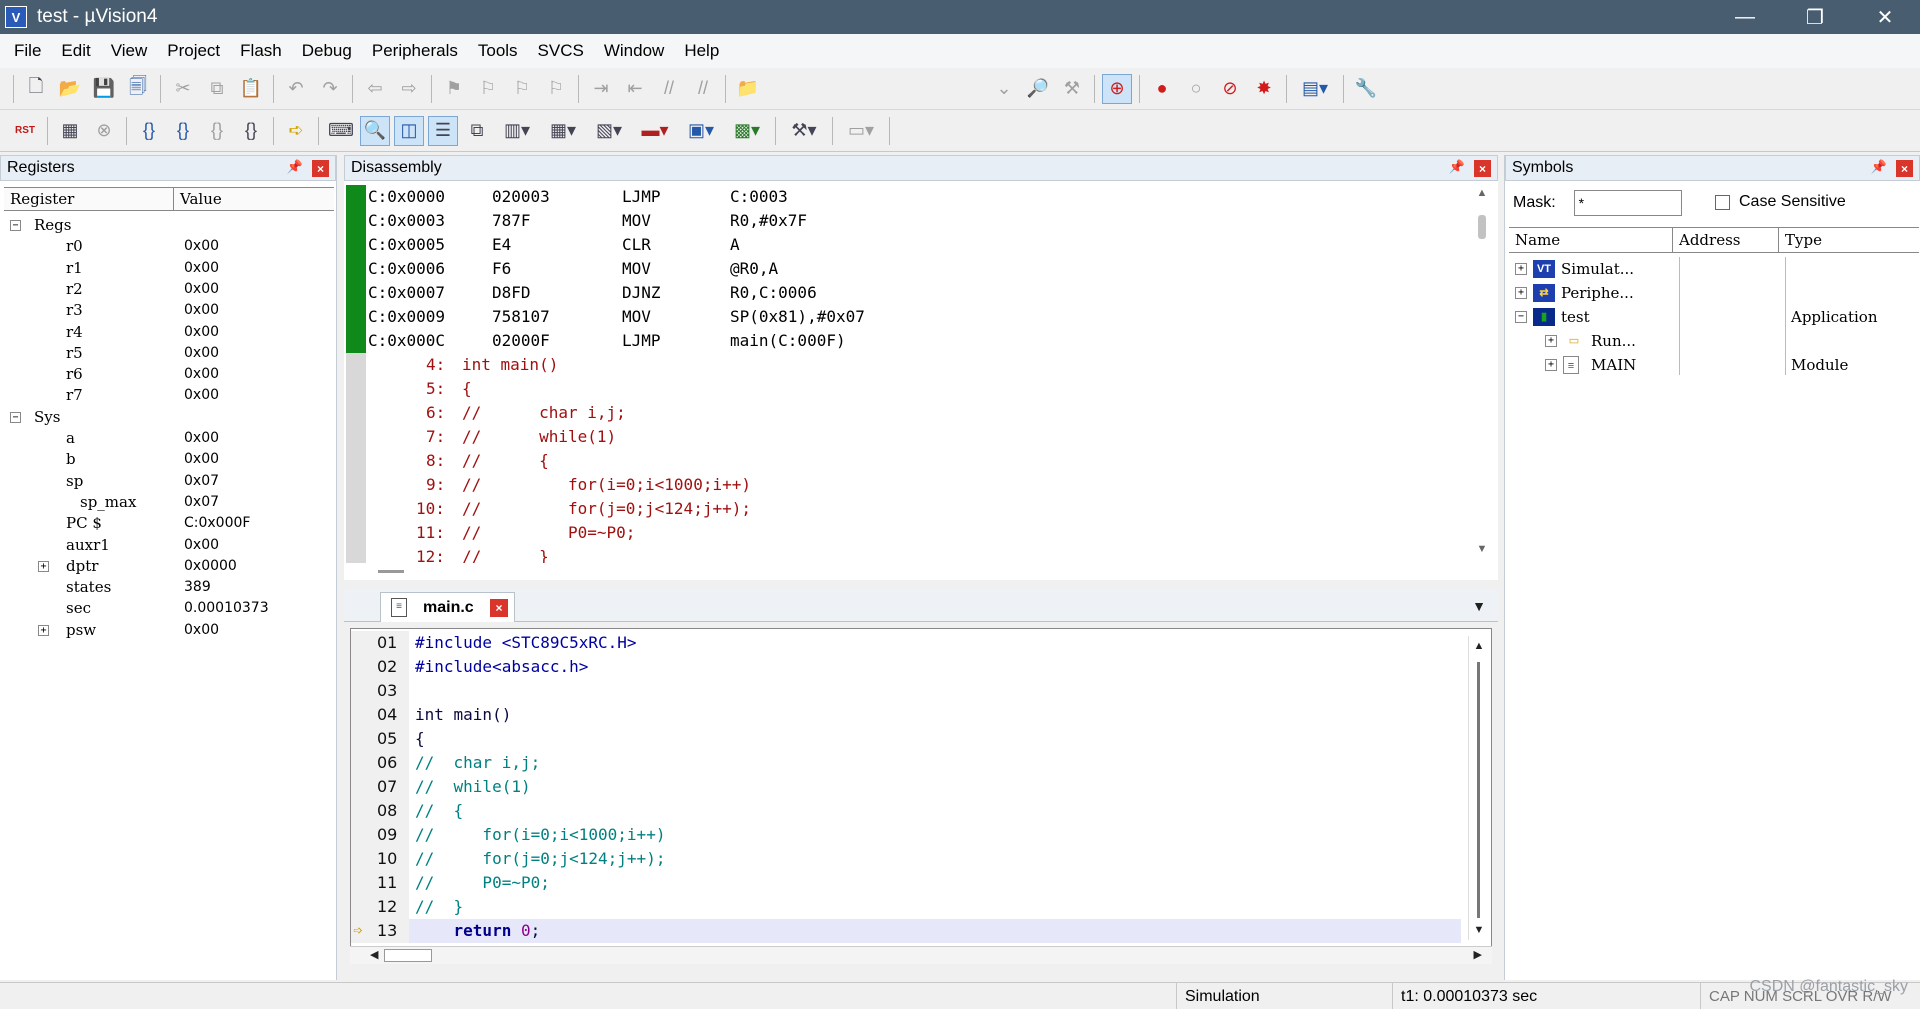  What do you see at coordinates (327, 51) in the screenshot?
I see `menu-debug: Debug` at bounding box center [327, 51].